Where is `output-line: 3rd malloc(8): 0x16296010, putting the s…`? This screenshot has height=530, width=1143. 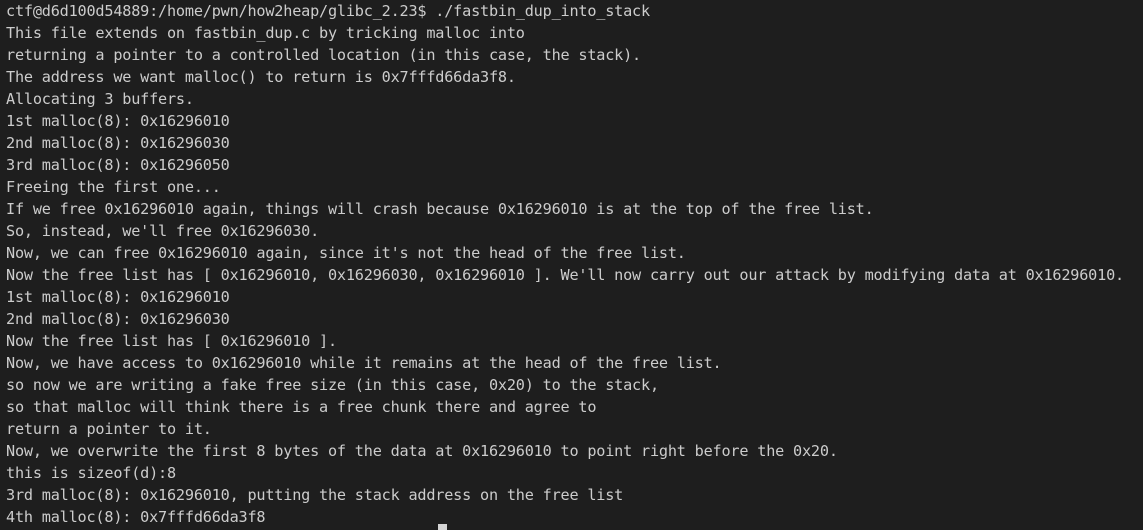 output-line: 3rd malloc(8): 0x16296010, putting the s… is located at coordinates (315, 495).